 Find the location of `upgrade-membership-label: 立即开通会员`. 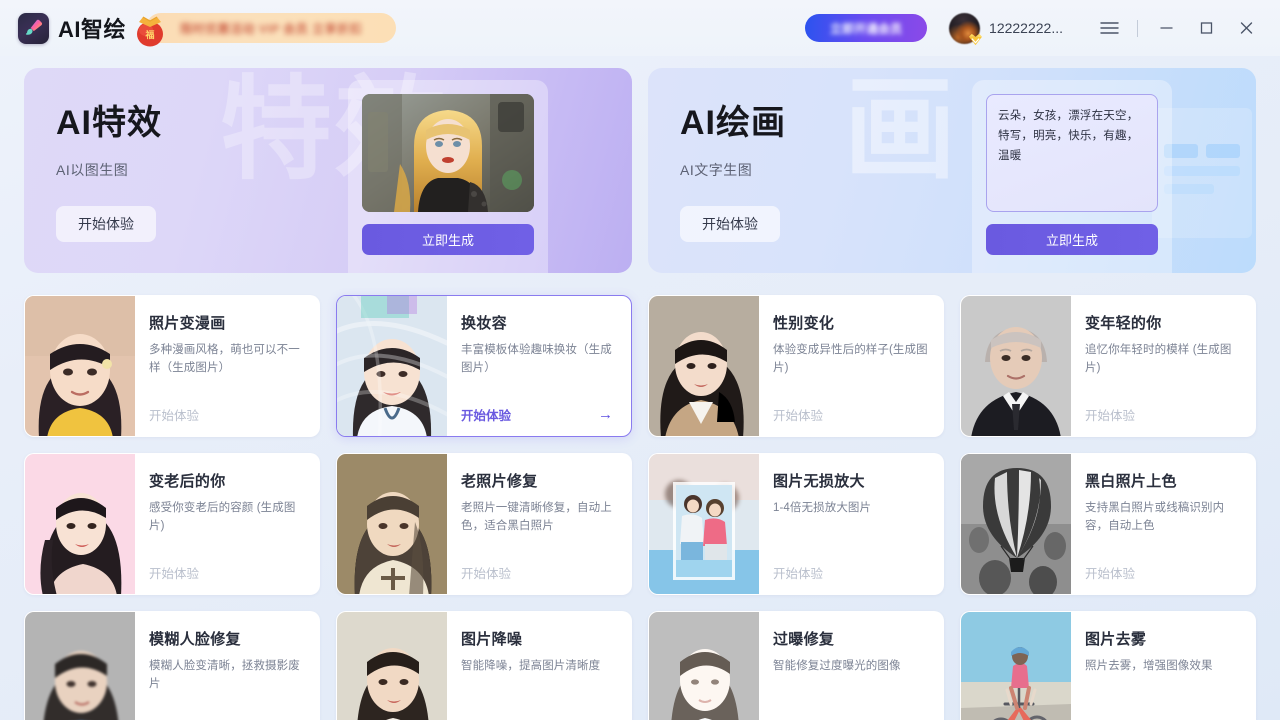

upgrade-membership-label: 立即开通会员 is located at coordinates (866, 28).